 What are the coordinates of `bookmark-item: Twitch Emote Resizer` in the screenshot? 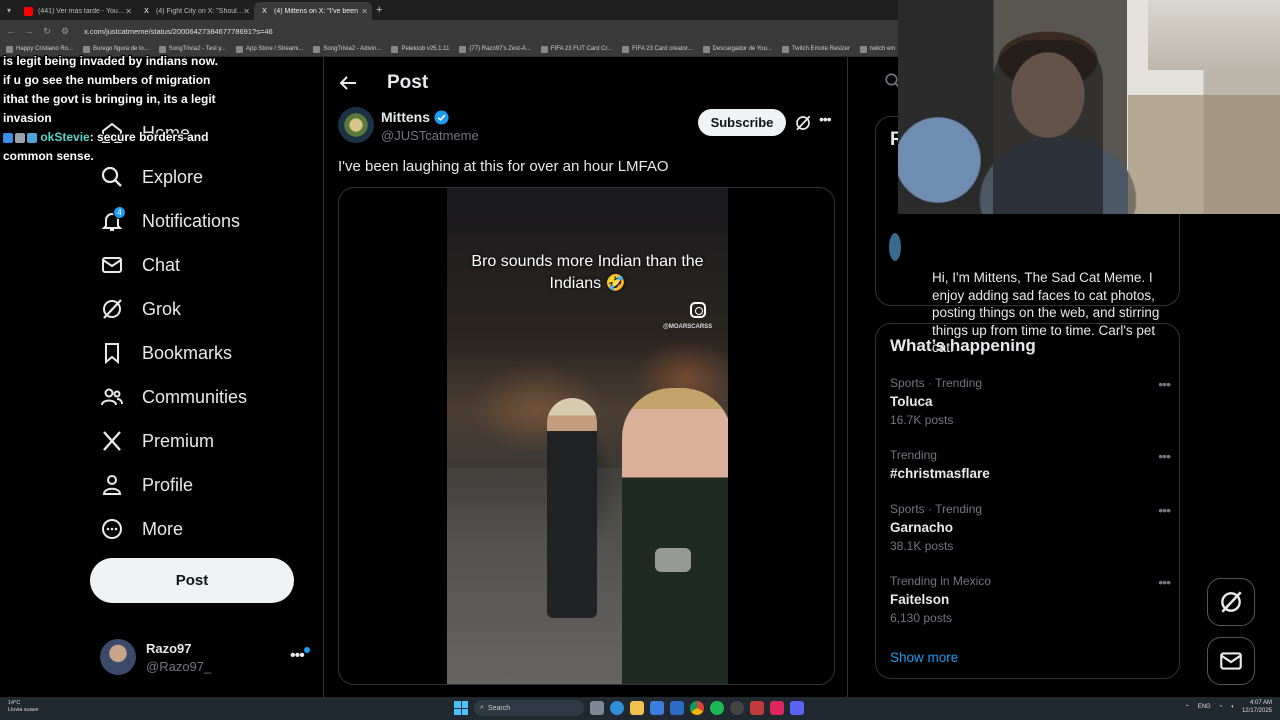 It's located at (815, 49).